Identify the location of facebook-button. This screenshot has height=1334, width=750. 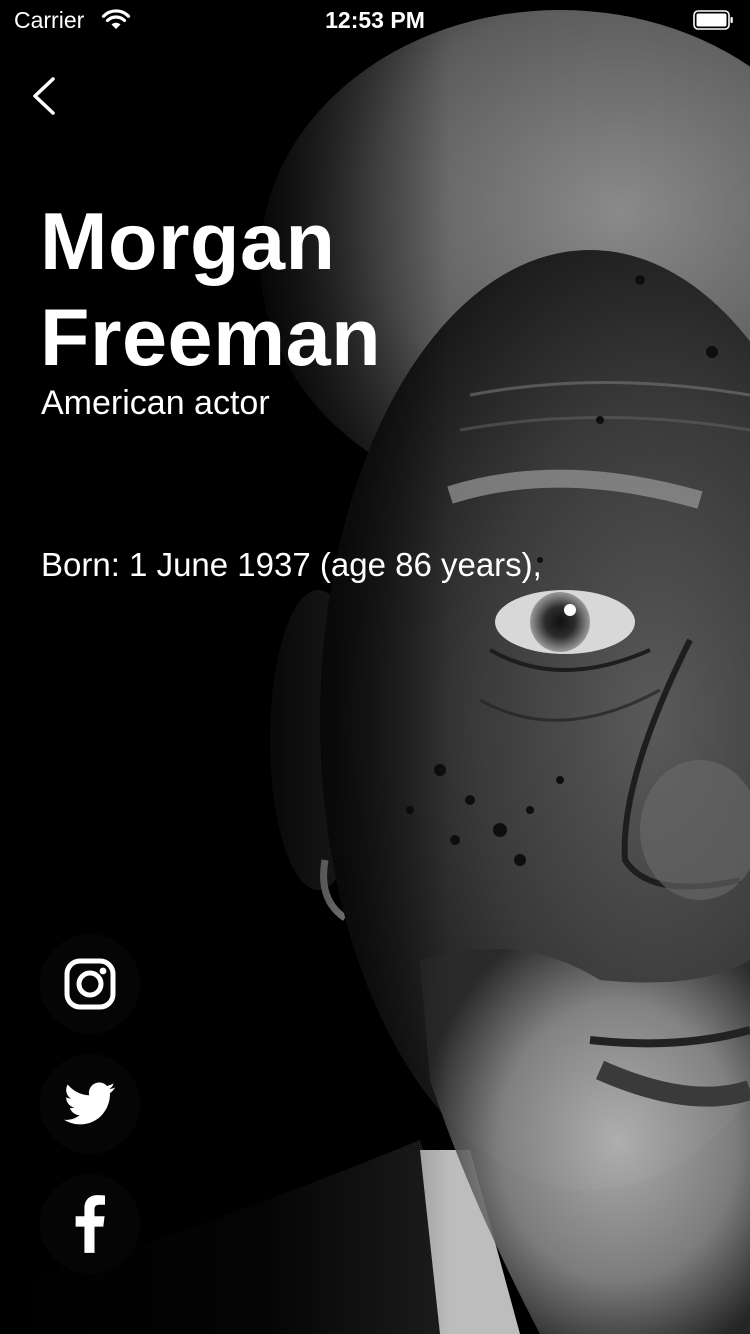
(90, 1224).